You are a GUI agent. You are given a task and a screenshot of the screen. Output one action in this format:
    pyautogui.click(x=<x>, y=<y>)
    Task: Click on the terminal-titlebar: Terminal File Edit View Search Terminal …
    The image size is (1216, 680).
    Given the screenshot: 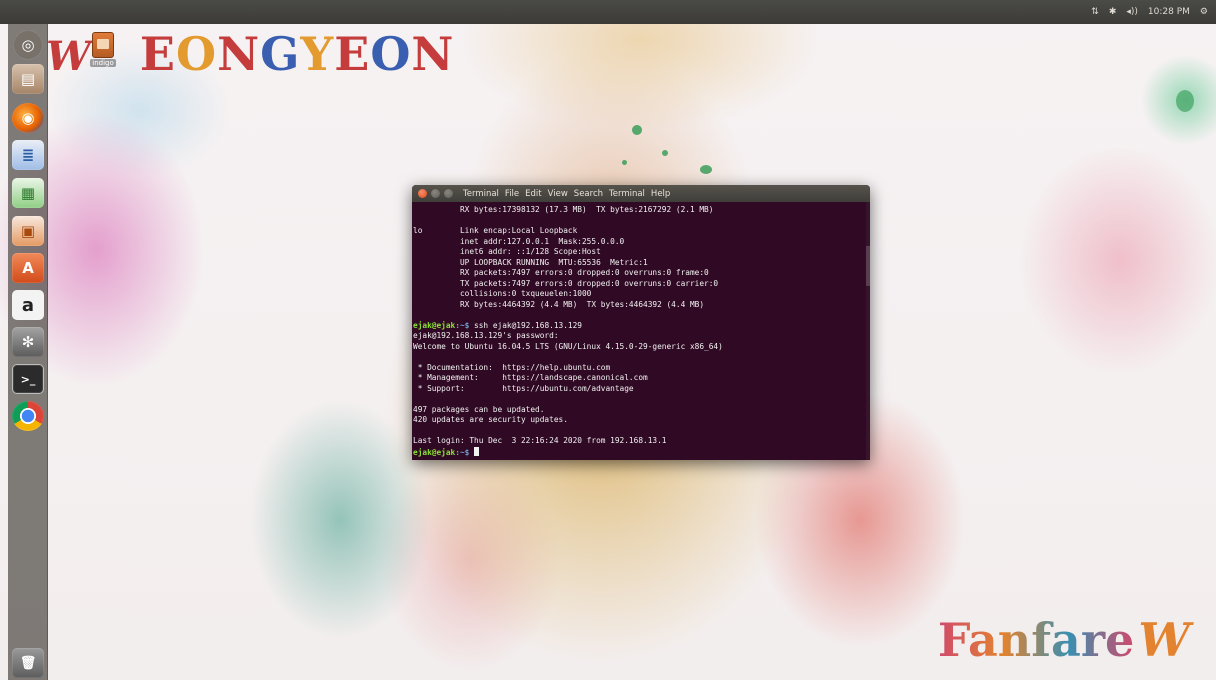 What is the action you would take?
    pyautogui.click(x=641, y=193)
    